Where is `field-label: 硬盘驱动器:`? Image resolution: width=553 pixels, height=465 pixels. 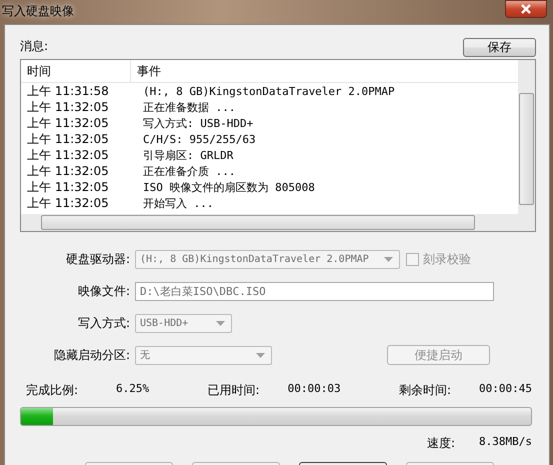
field-label: 硬盘驱动器: is located at coordinates (97, 259).